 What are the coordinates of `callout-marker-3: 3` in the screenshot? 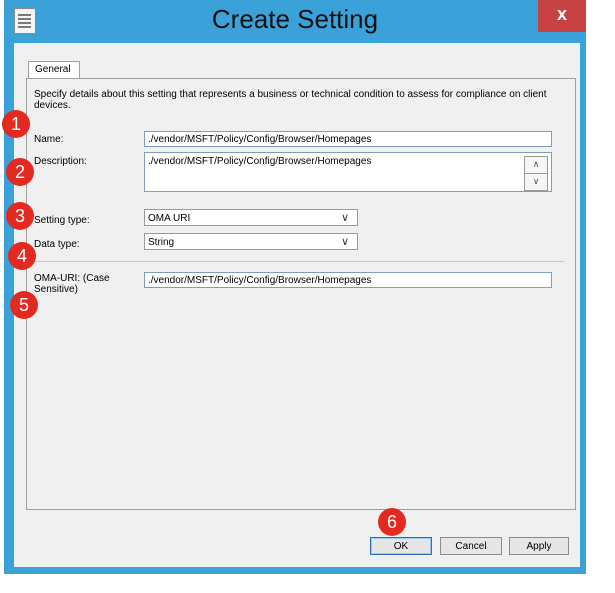 It's located at (20, 216).